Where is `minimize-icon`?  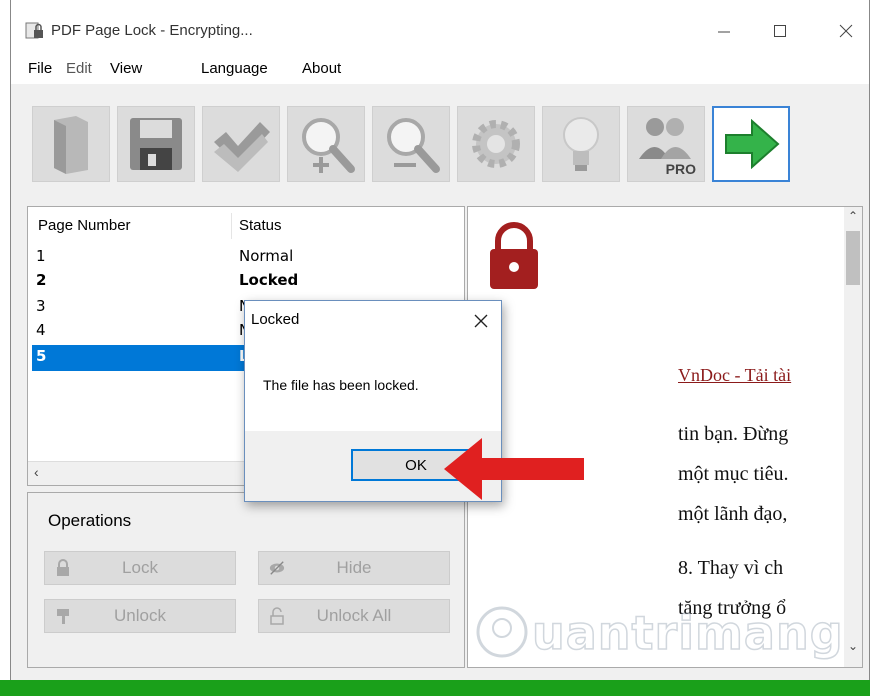
minimize-icon is located at coordinates (724, 32).